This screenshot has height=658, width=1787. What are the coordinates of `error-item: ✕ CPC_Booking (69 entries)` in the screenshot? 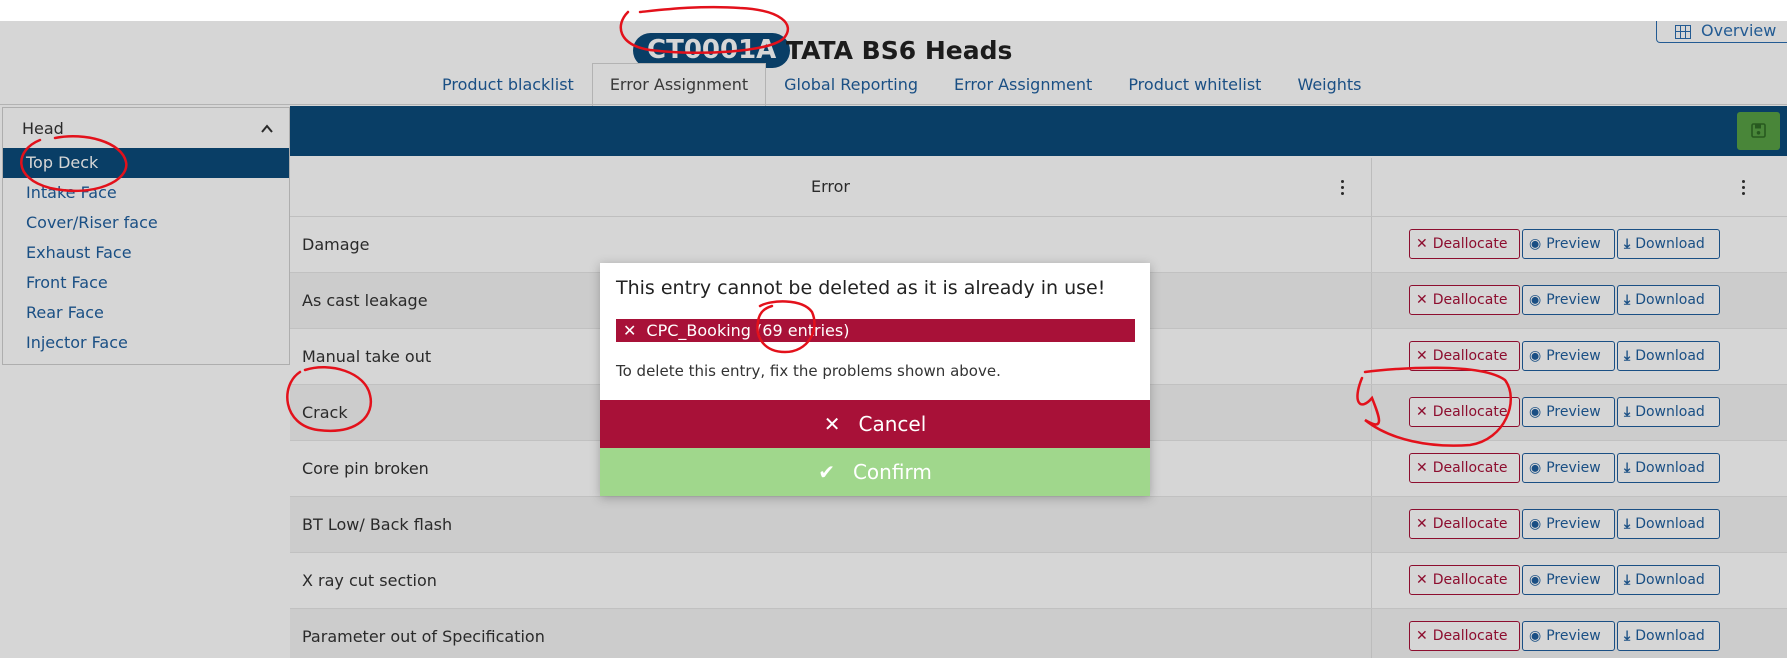 It's located at (875, 330).